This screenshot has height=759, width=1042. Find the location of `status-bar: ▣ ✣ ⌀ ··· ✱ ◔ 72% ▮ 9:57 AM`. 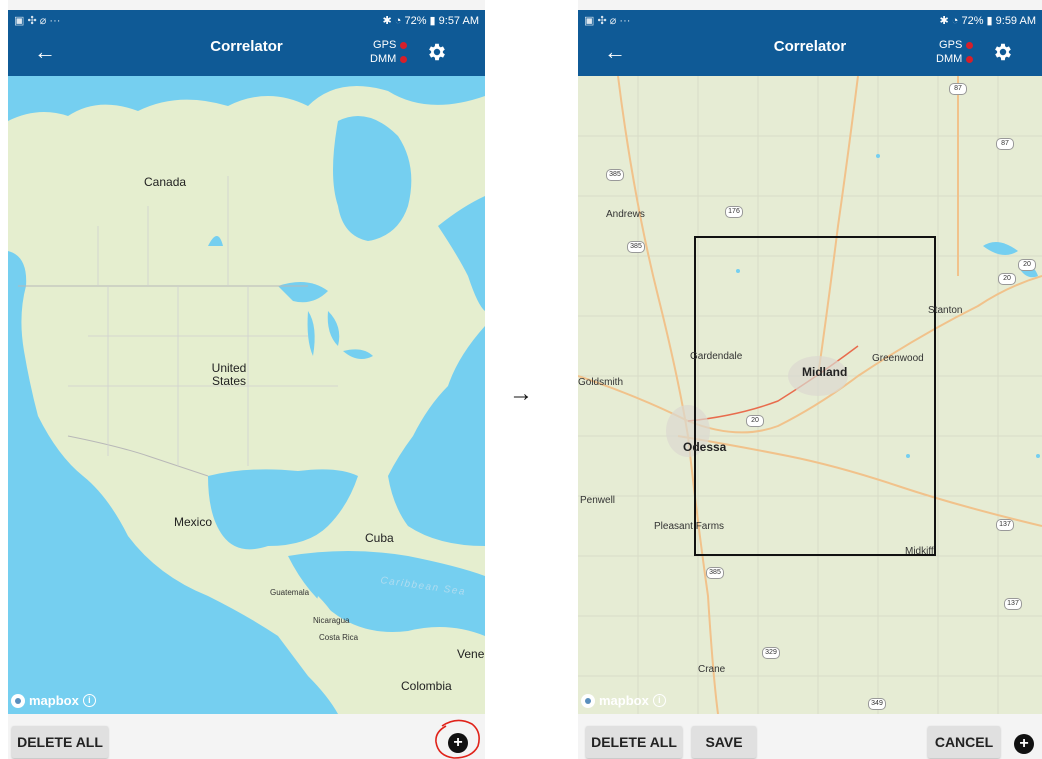

status-bar: ▣ ✣ ⌀ ··· ✱ ◔ 72% ▮ 9:57 AM is located at coordinates (246, 20).